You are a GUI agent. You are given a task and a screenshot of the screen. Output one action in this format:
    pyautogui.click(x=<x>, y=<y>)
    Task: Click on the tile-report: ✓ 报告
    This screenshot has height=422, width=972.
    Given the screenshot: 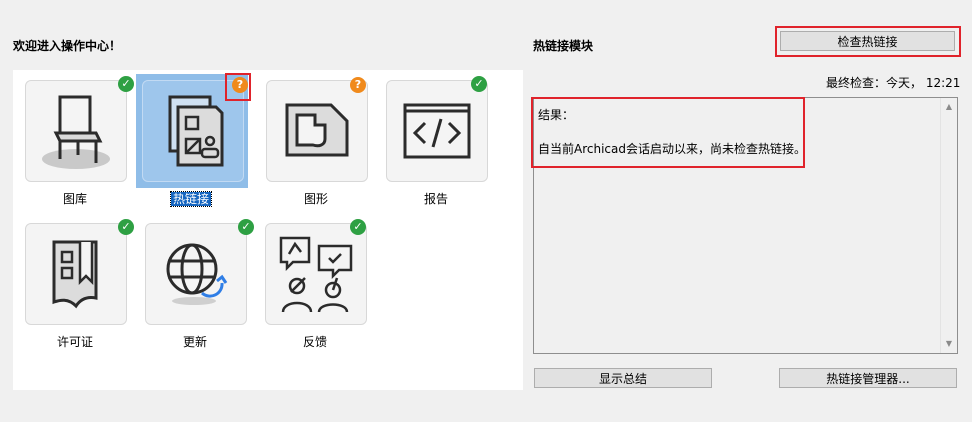 What is the action you would take?
    pyautogui.click(x=441, y=140)
    